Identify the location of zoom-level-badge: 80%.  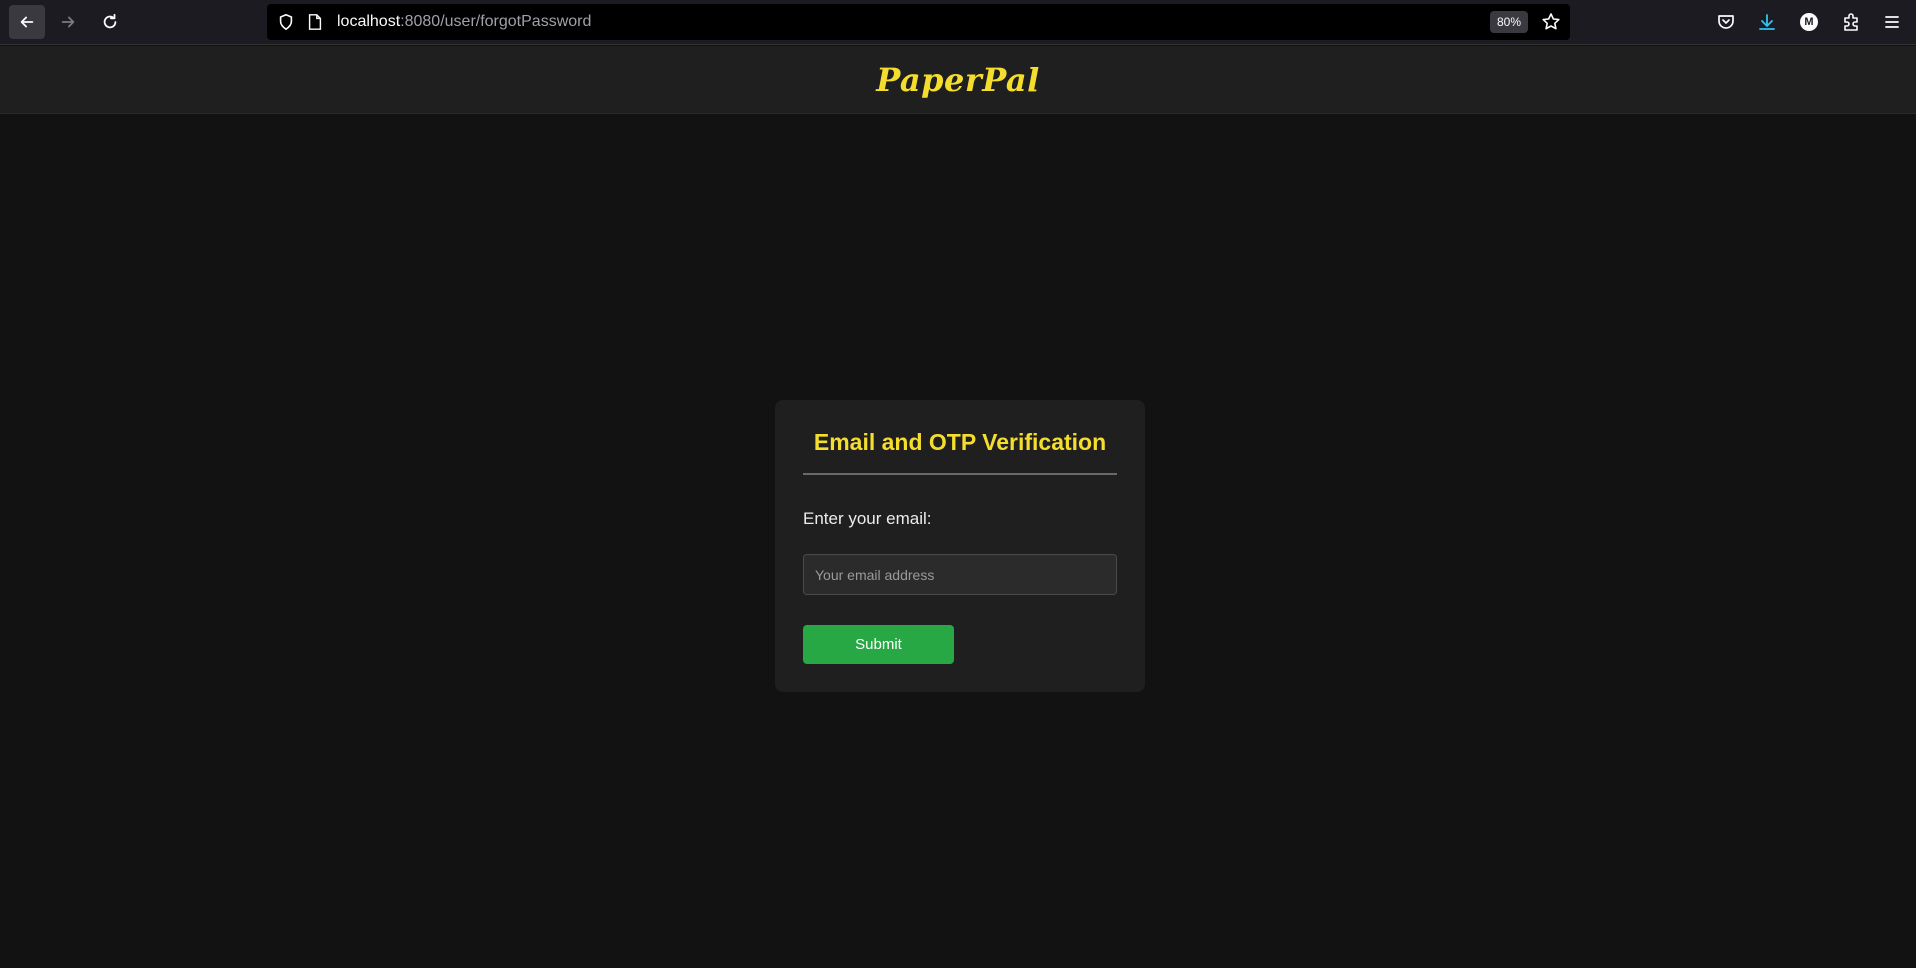
(1508, 22).